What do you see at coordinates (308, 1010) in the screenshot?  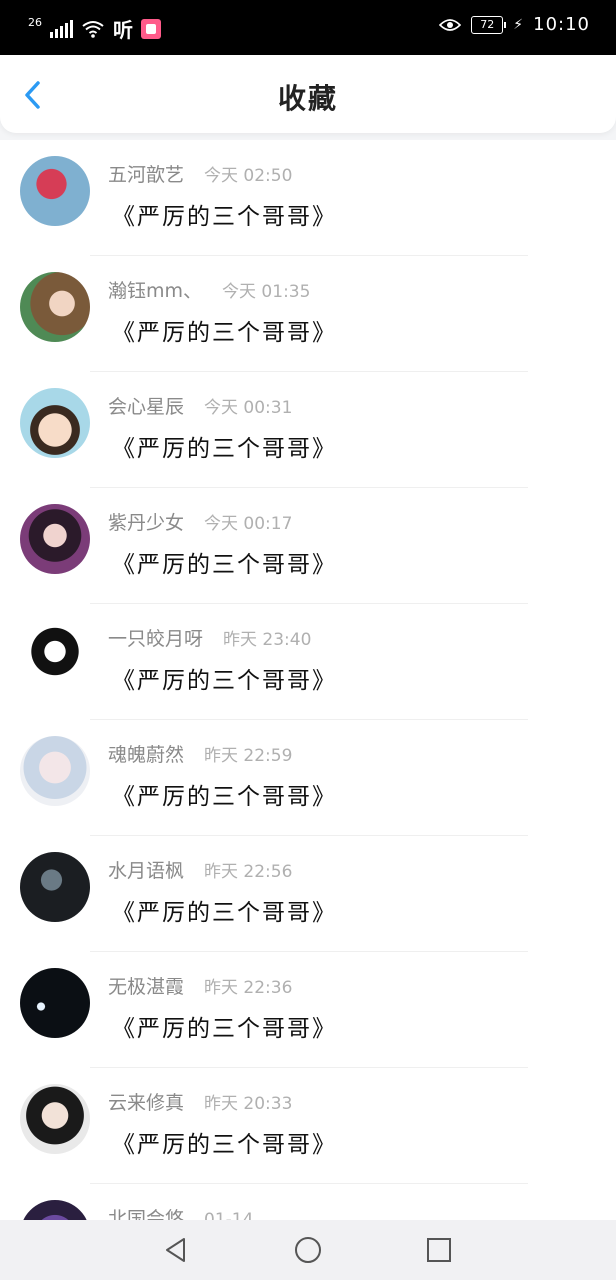 I see `list-item: 无极湛霞 昨天 22:36 《严厉的三个哥哥》` at bounding box center [308, 1010].